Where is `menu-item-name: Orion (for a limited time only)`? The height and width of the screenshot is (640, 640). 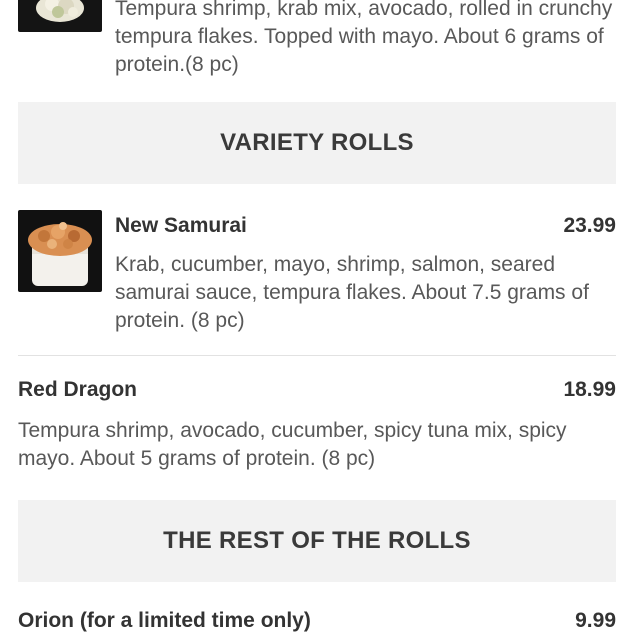
menu-item-name: Orion (for a limited time only) is located at coordinates (164, 620).